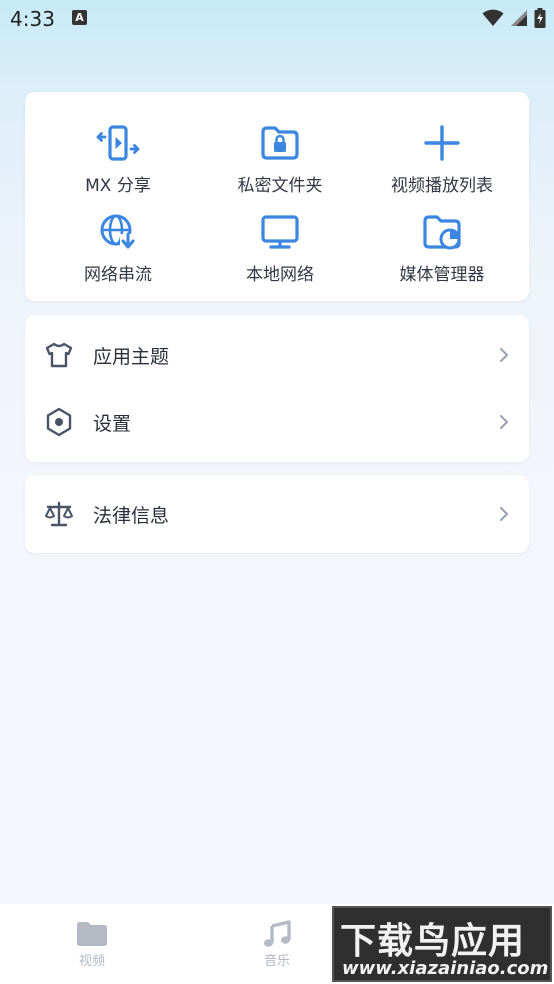 This screenshot has height=984, width=554. I want to click on status-bar: 4:33 A, so click(277, 20).